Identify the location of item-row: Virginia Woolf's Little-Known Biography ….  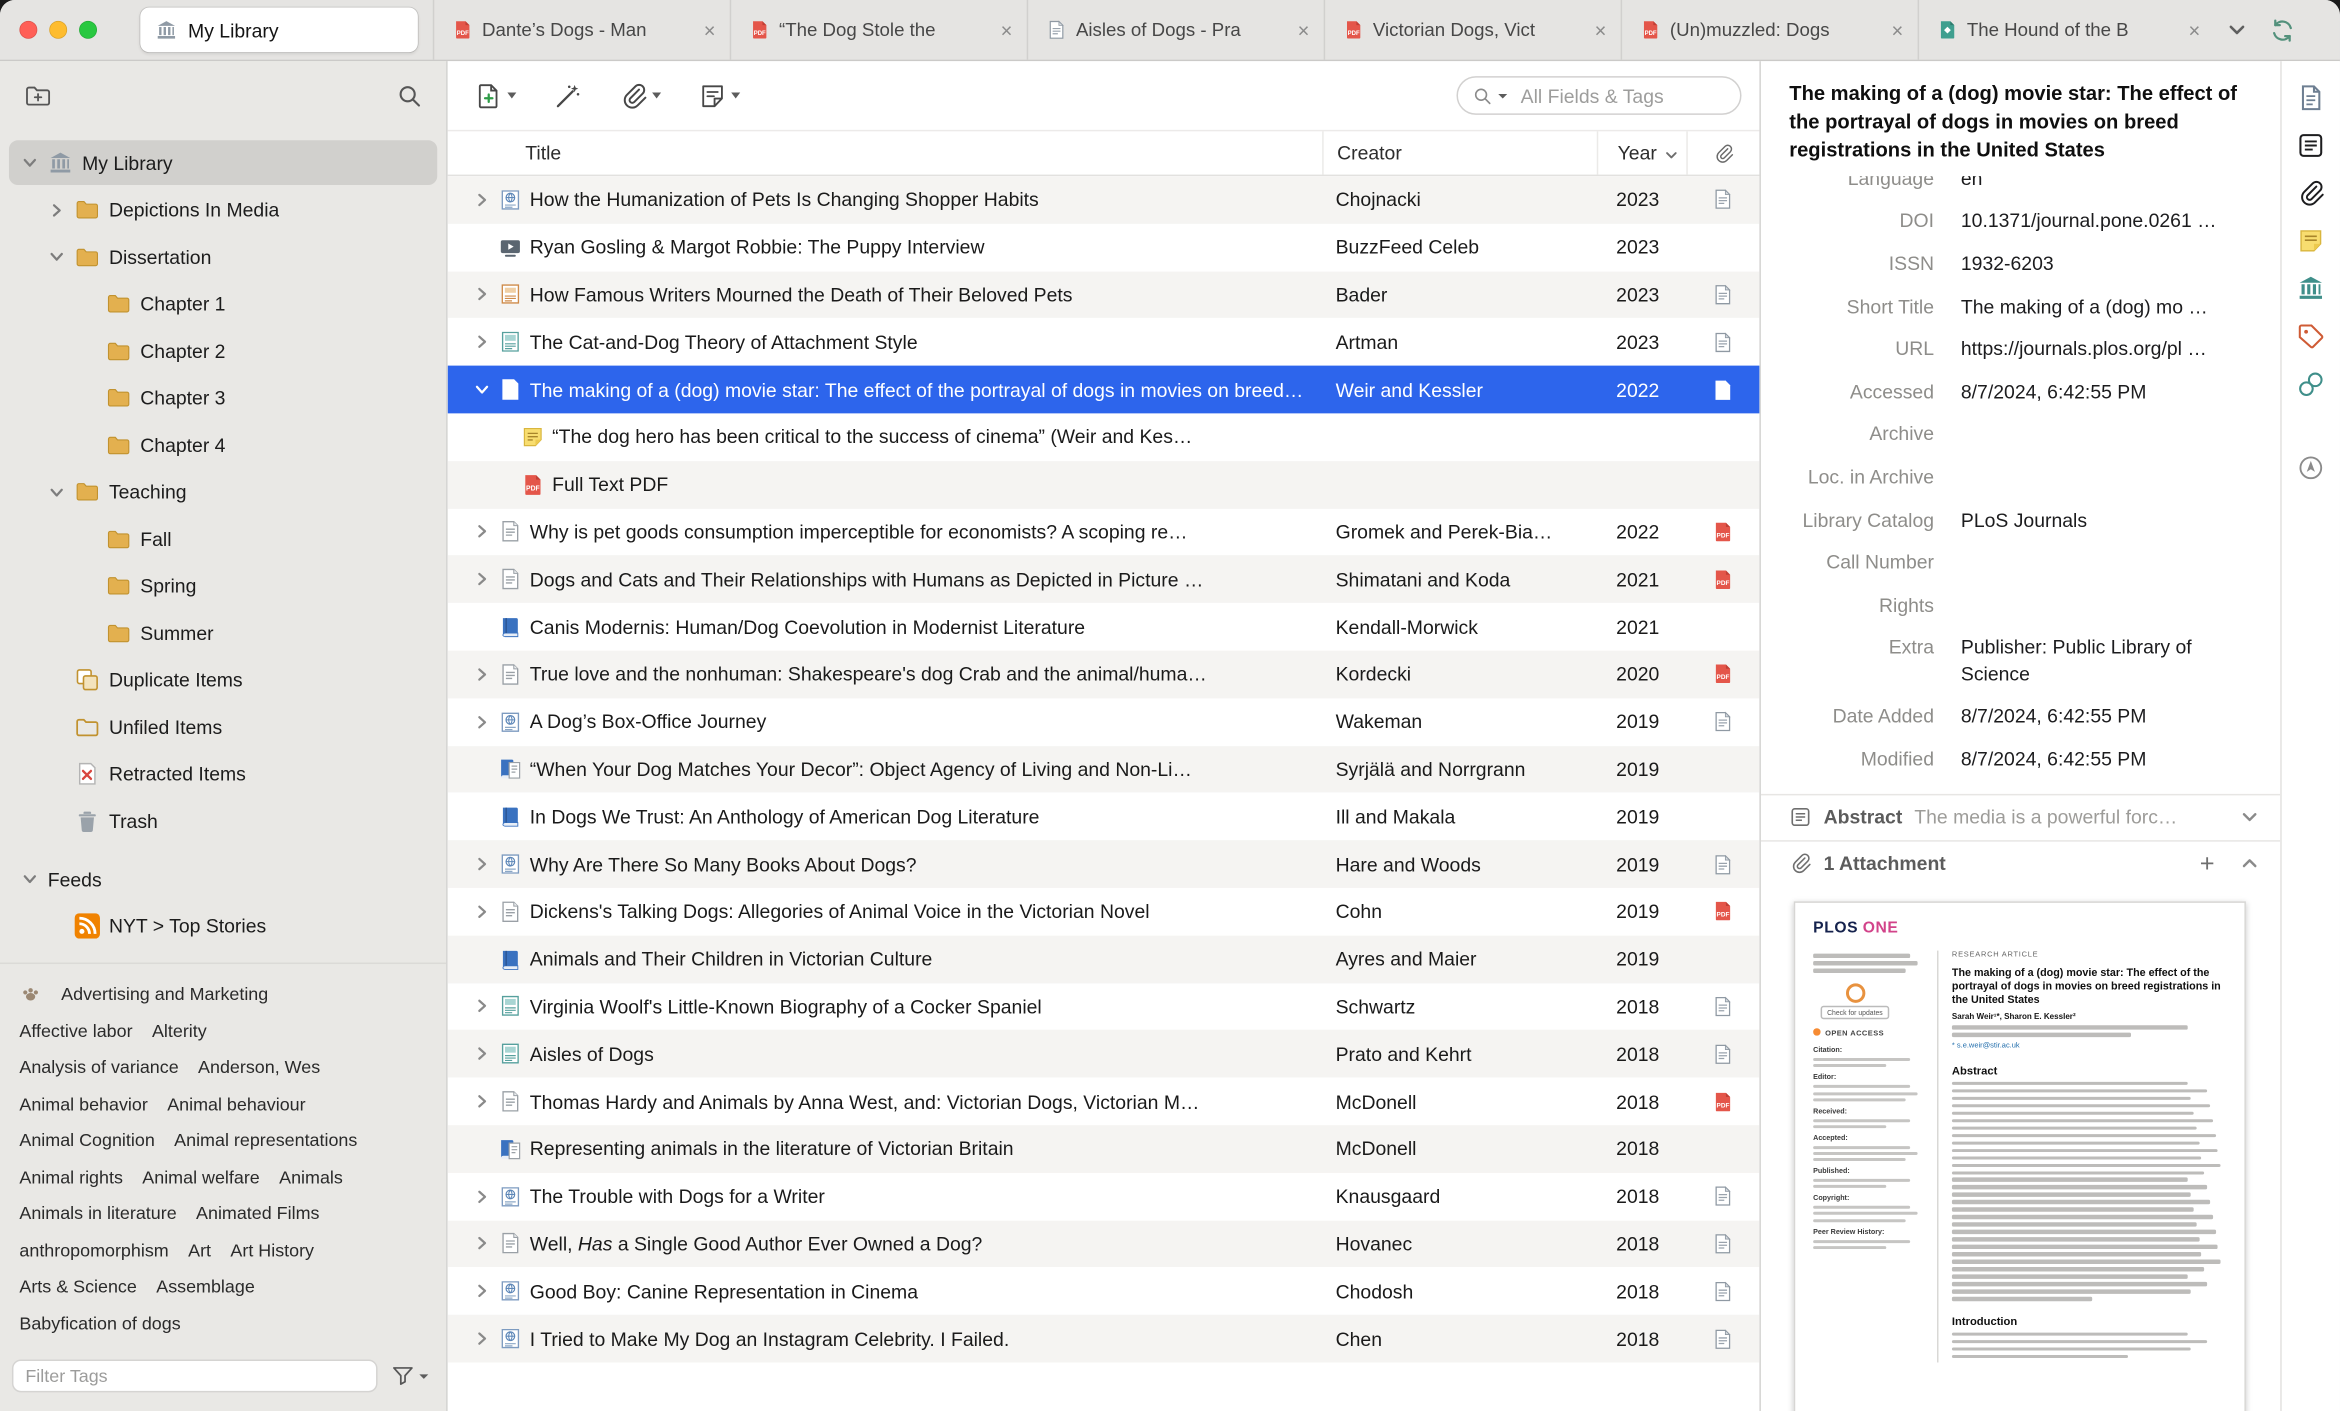
(1104, 1006).